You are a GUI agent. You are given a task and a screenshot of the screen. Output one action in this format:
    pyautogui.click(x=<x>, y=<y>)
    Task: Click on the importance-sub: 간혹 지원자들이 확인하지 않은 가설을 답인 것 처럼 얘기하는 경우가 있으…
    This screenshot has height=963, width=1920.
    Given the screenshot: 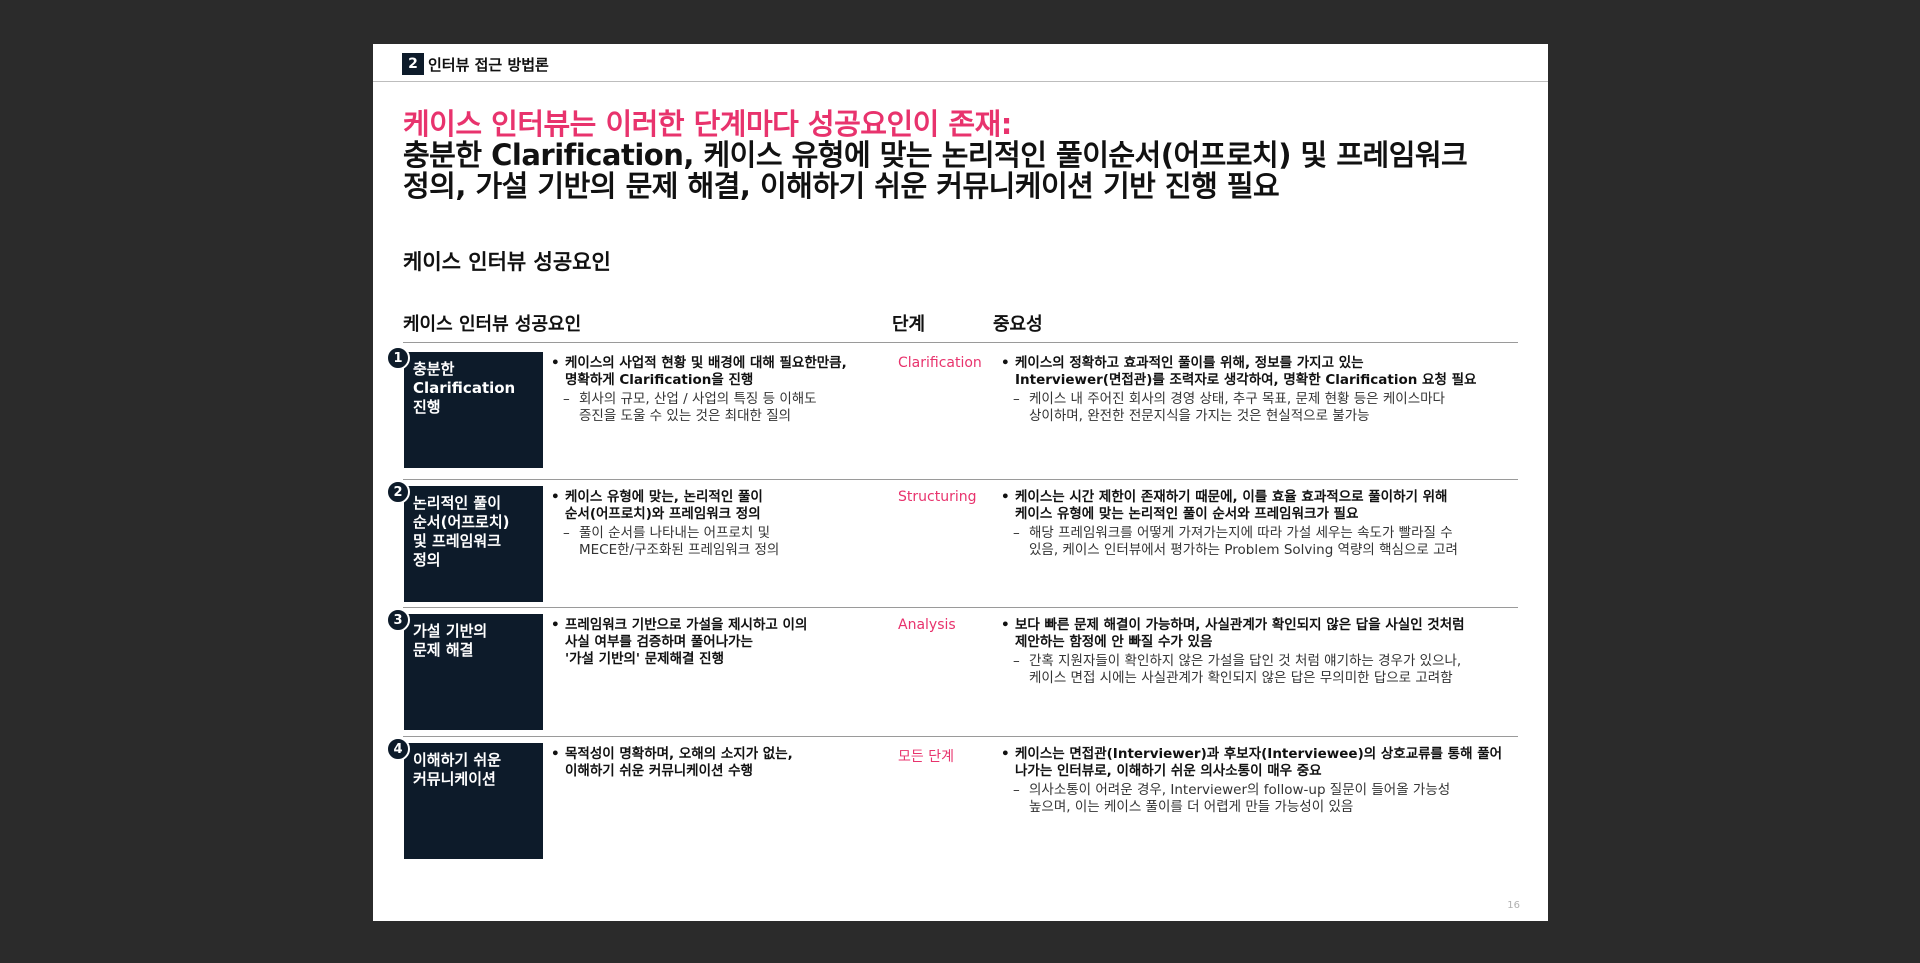 What is the action you would take?
    pyautogui.click(x=1261, y=670)
    